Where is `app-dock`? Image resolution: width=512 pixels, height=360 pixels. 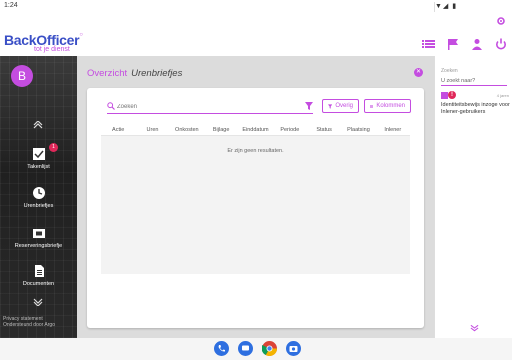
app-dock is located at coordinates (257, 348).